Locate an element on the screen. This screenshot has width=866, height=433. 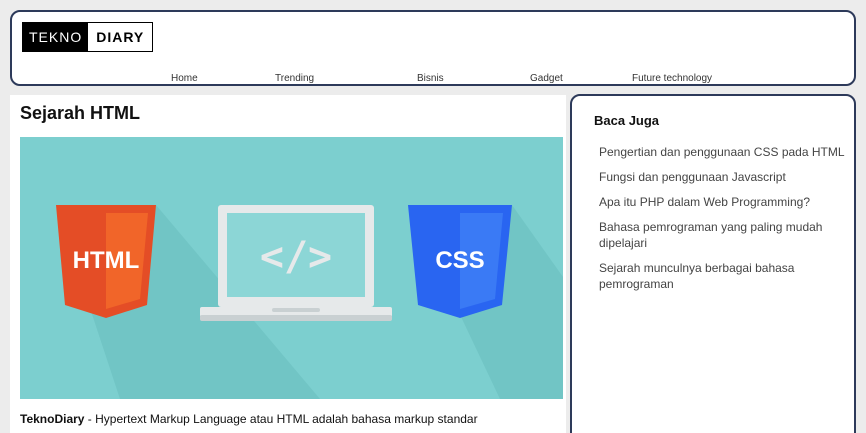
nav-item-bisnis: Bisnis is located at coordinates (430, 78).